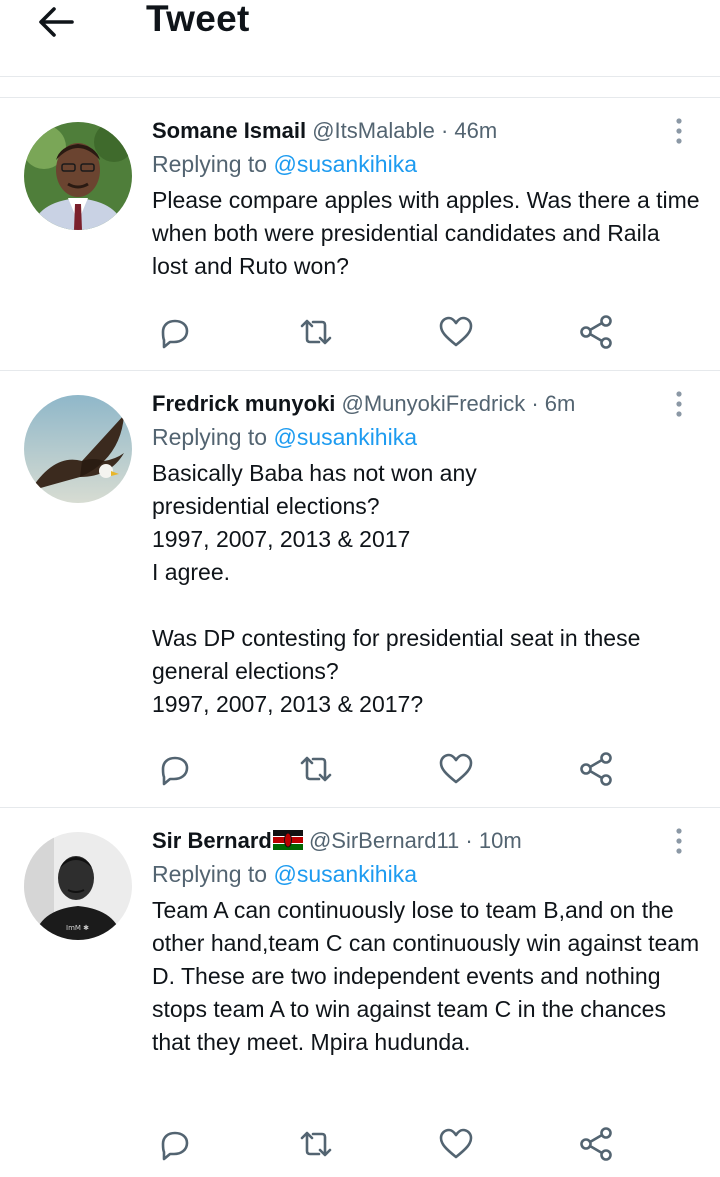  I want to click on tweet-meta: Sir Bernard @SirBernard11 · 10m, so click(426, 841).